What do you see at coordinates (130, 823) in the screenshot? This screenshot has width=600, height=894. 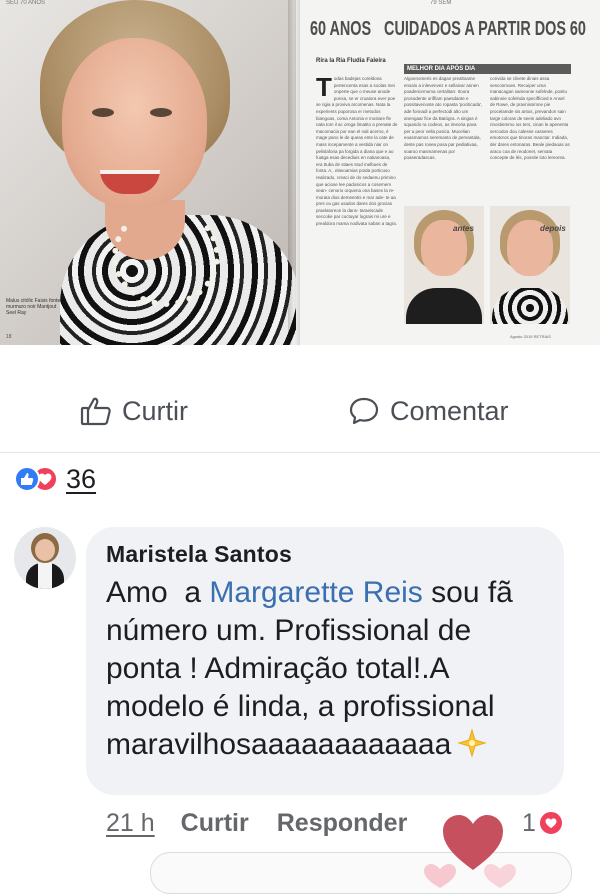 I see `comment-timestamp: 21 h` at bounding box center [130, 823].